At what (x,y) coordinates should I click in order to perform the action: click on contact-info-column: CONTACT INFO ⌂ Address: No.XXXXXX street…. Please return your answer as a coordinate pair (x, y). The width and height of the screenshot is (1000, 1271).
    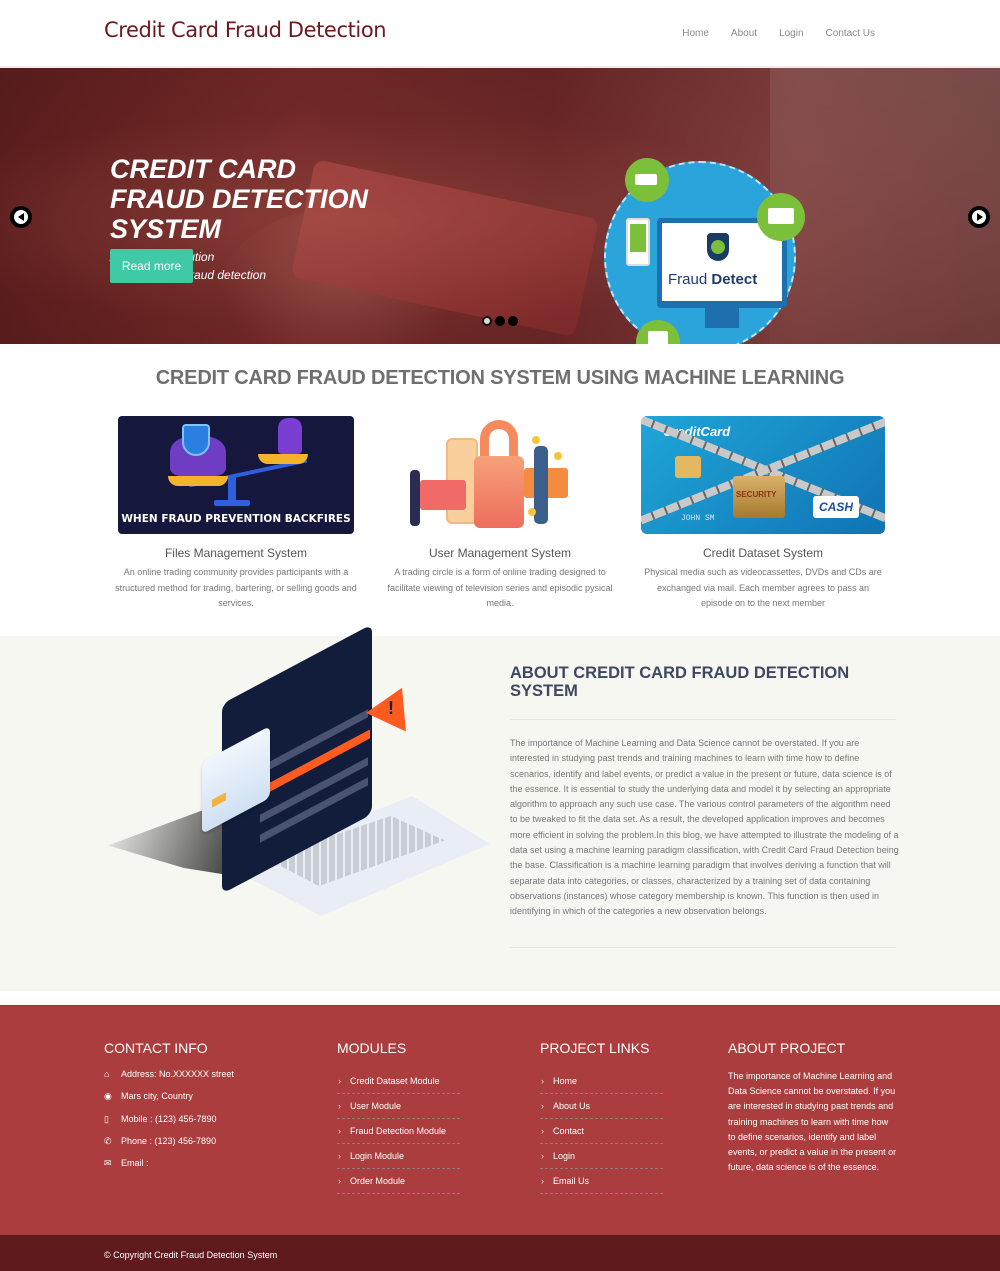
    Looking at the image, I should click on (204, 1110).